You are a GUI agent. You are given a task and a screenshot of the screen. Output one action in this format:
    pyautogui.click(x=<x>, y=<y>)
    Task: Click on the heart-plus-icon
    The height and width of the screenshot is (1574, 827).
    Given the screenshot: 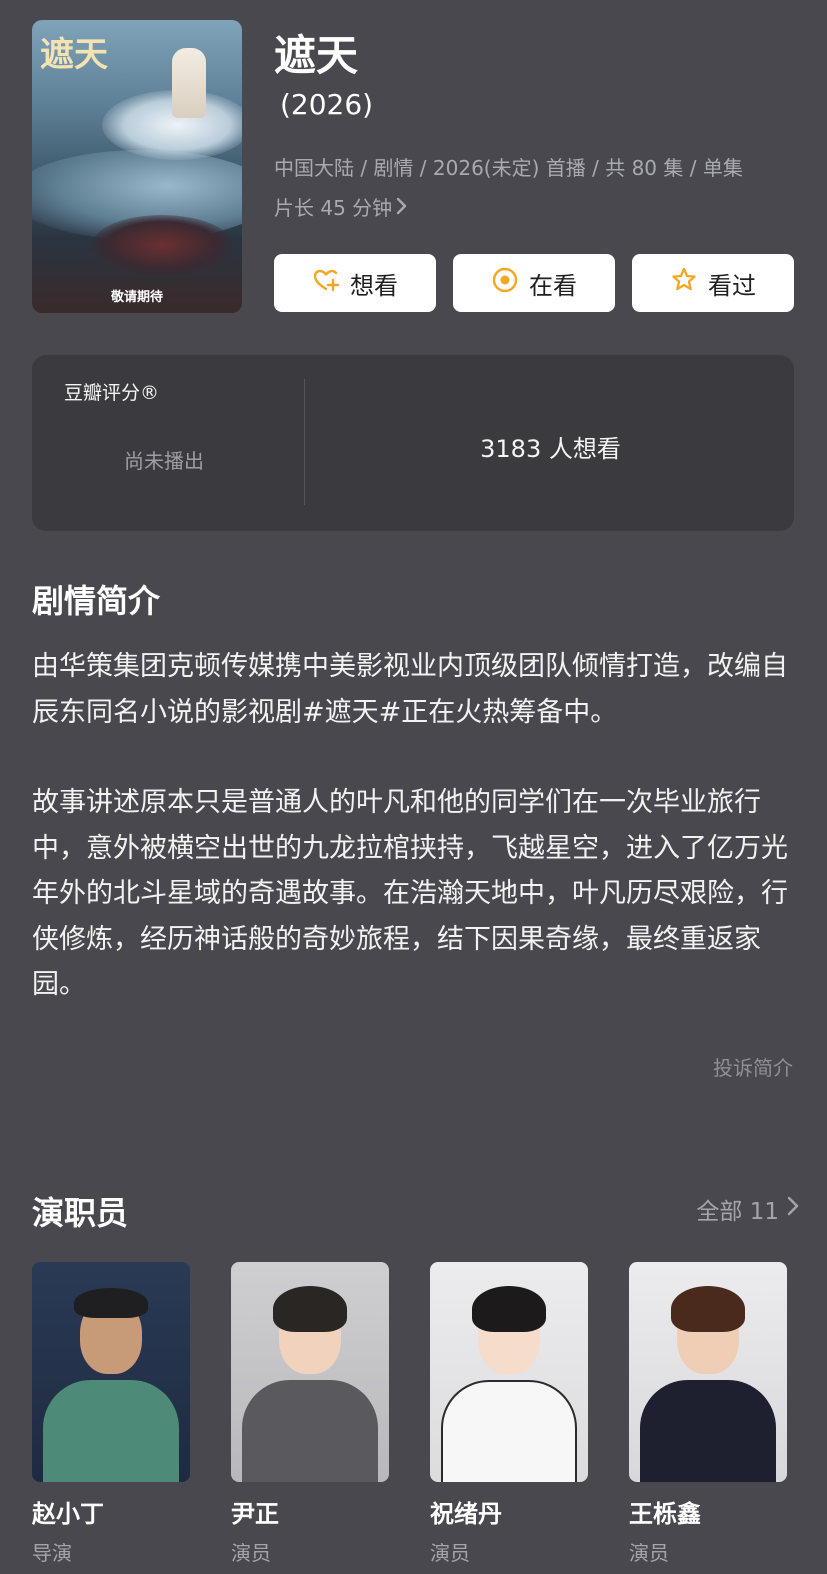 What is the action you would take?
    pyautogui.click(x=326, y=283)
    